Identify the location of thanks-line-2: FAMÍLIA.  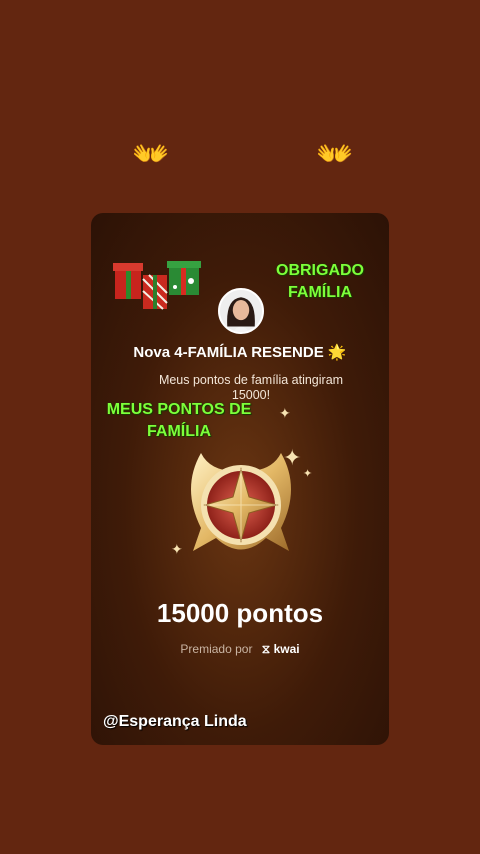
(320, 292).